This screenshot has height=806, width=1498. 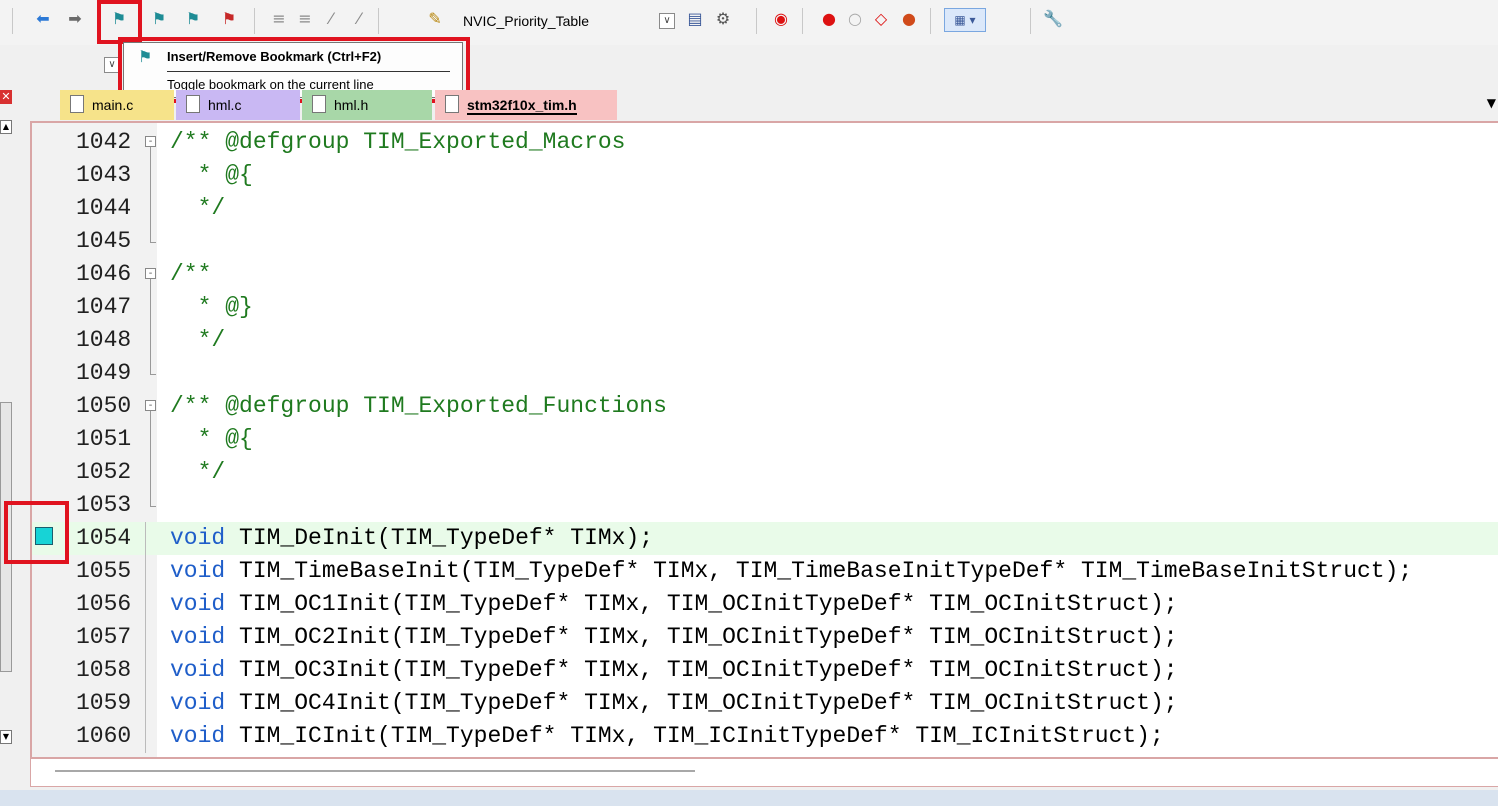 I want to click on line-number: 1054, so click(x=104, y=538).